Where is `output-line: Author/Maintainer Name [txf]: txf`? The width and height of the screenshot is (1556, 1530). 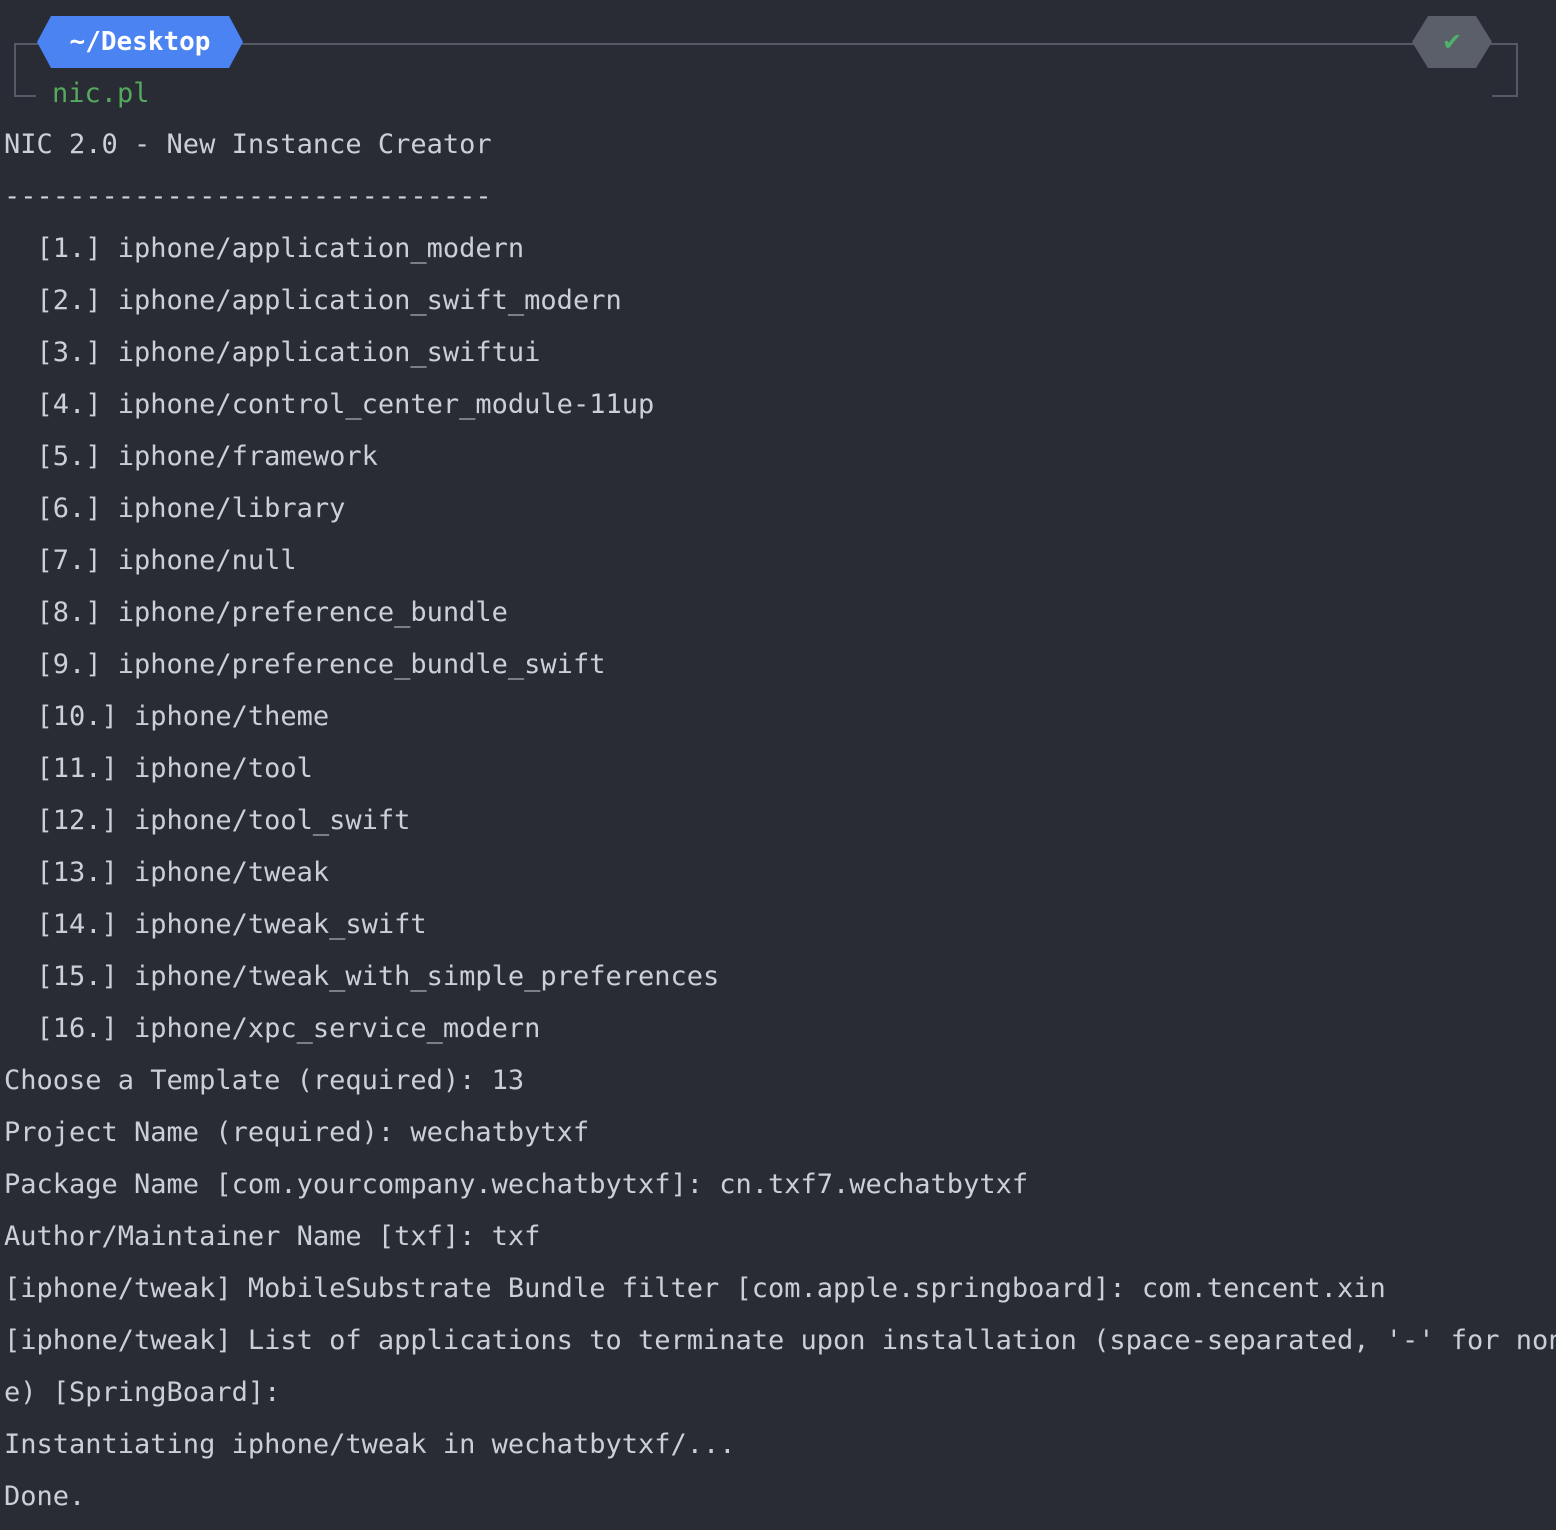
output-line: Author/Maintainer Name [txf]: txf is located at coordinates (272, 1236).